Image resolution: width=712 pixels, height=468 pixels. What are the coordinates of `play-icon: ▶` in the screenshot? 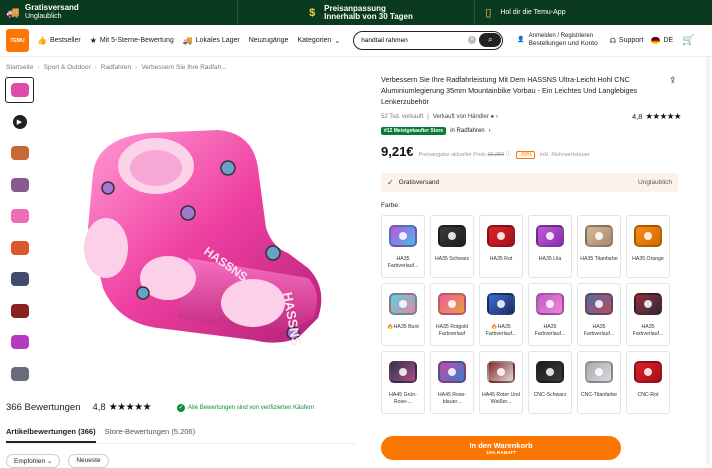 It's located at (19, 121).